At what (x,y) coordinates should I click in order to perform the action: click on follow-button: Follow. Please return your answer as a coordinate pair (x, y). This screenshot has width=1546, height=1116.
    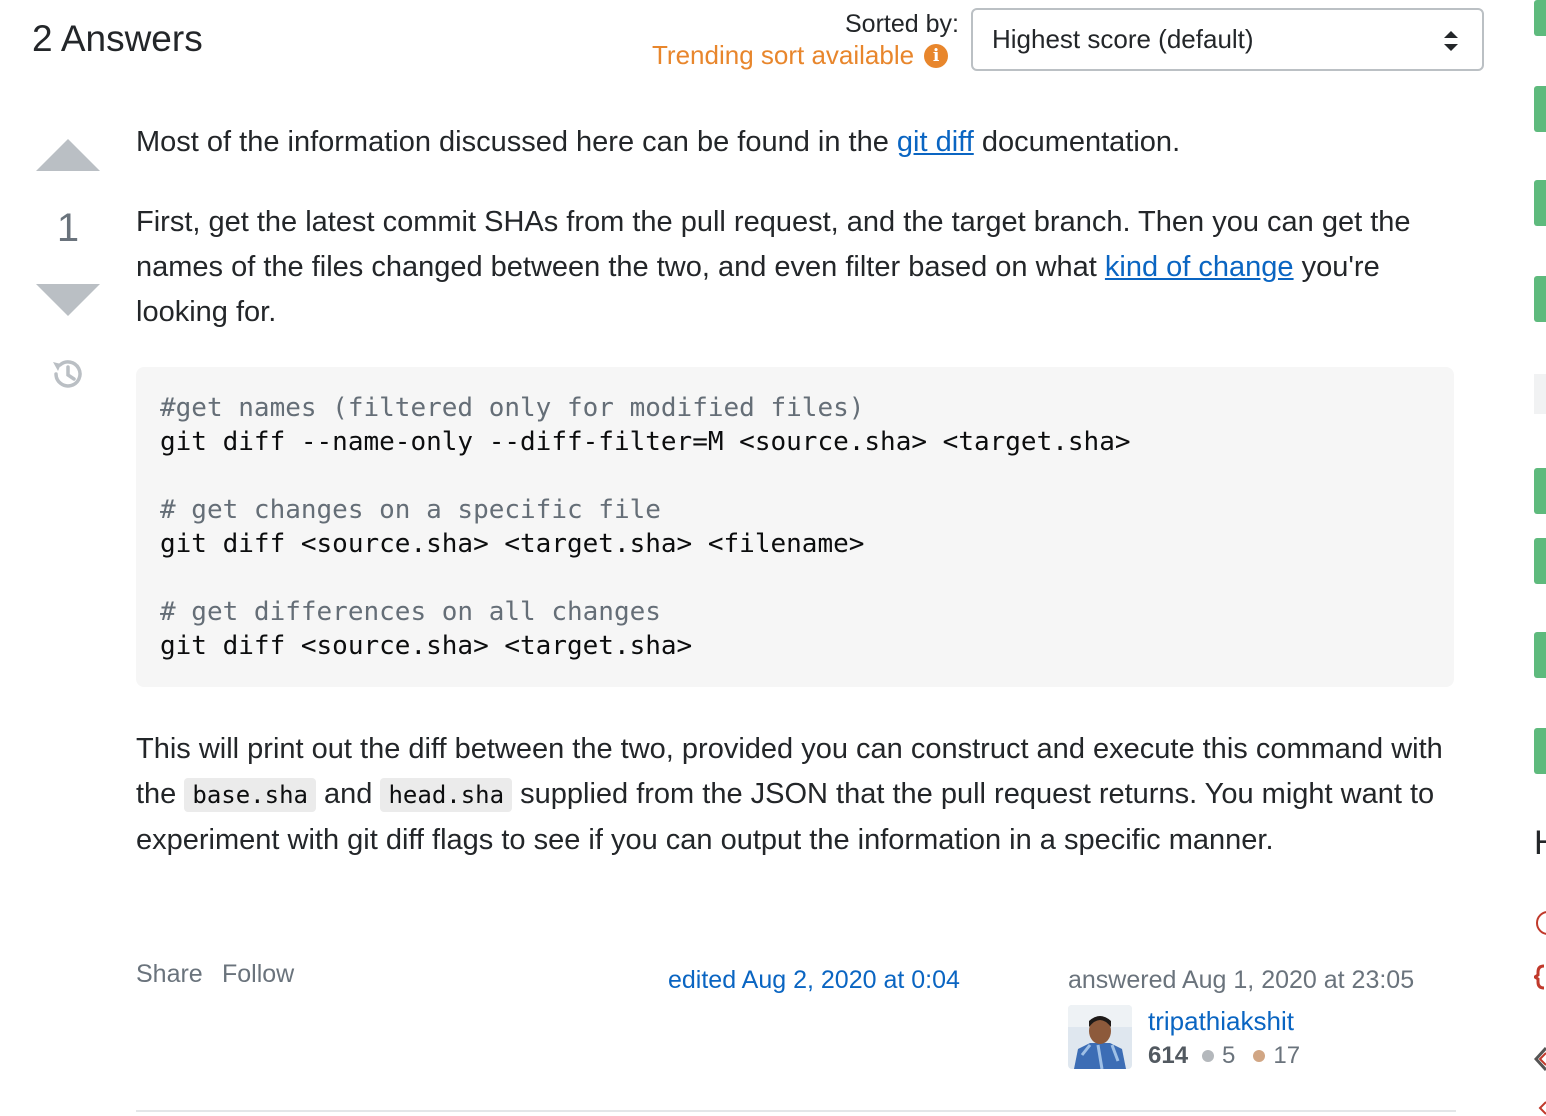
    Looking at the image, I should click on (258, 974).